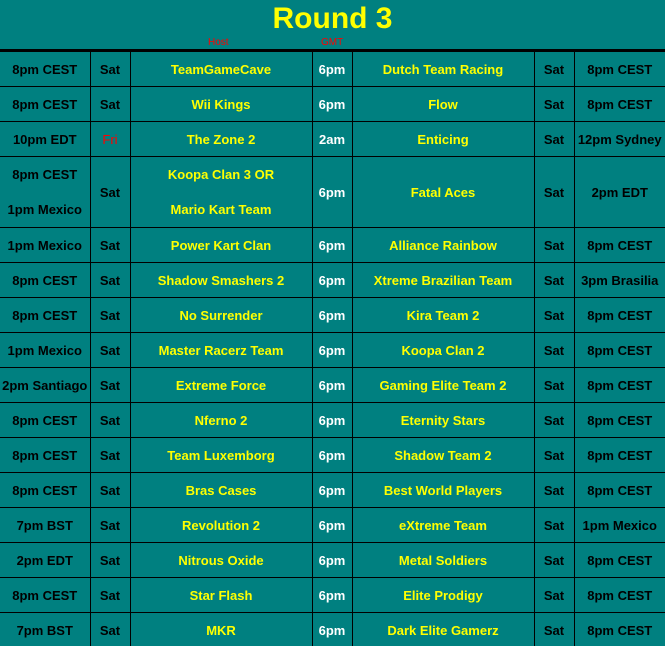 The height and width of the screenshot is (646, 665). What do you see at coordinates (221, 245) in the screenshot?
I see `host-team-text: Power Kart Clan` at bounding box center [221, 245].